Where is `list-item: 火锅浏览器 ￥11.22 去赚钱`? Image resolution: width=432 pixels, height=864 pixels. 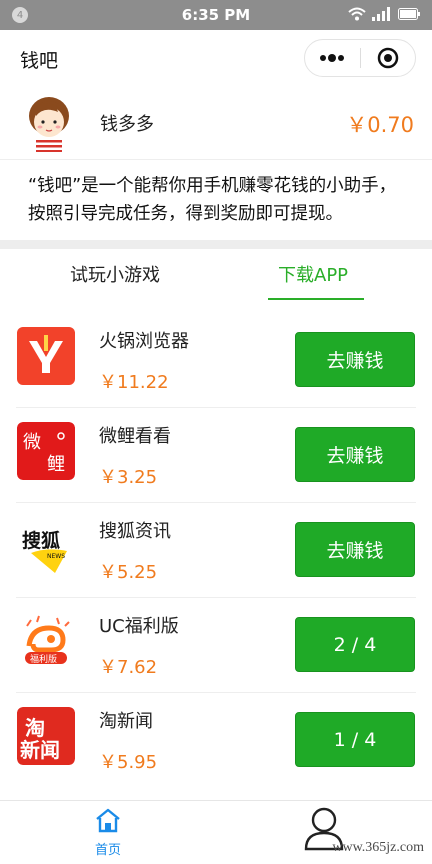
list-item: 火锅浏览器 ￥11.22 去赚钱 is located at coordinates (216, 360).